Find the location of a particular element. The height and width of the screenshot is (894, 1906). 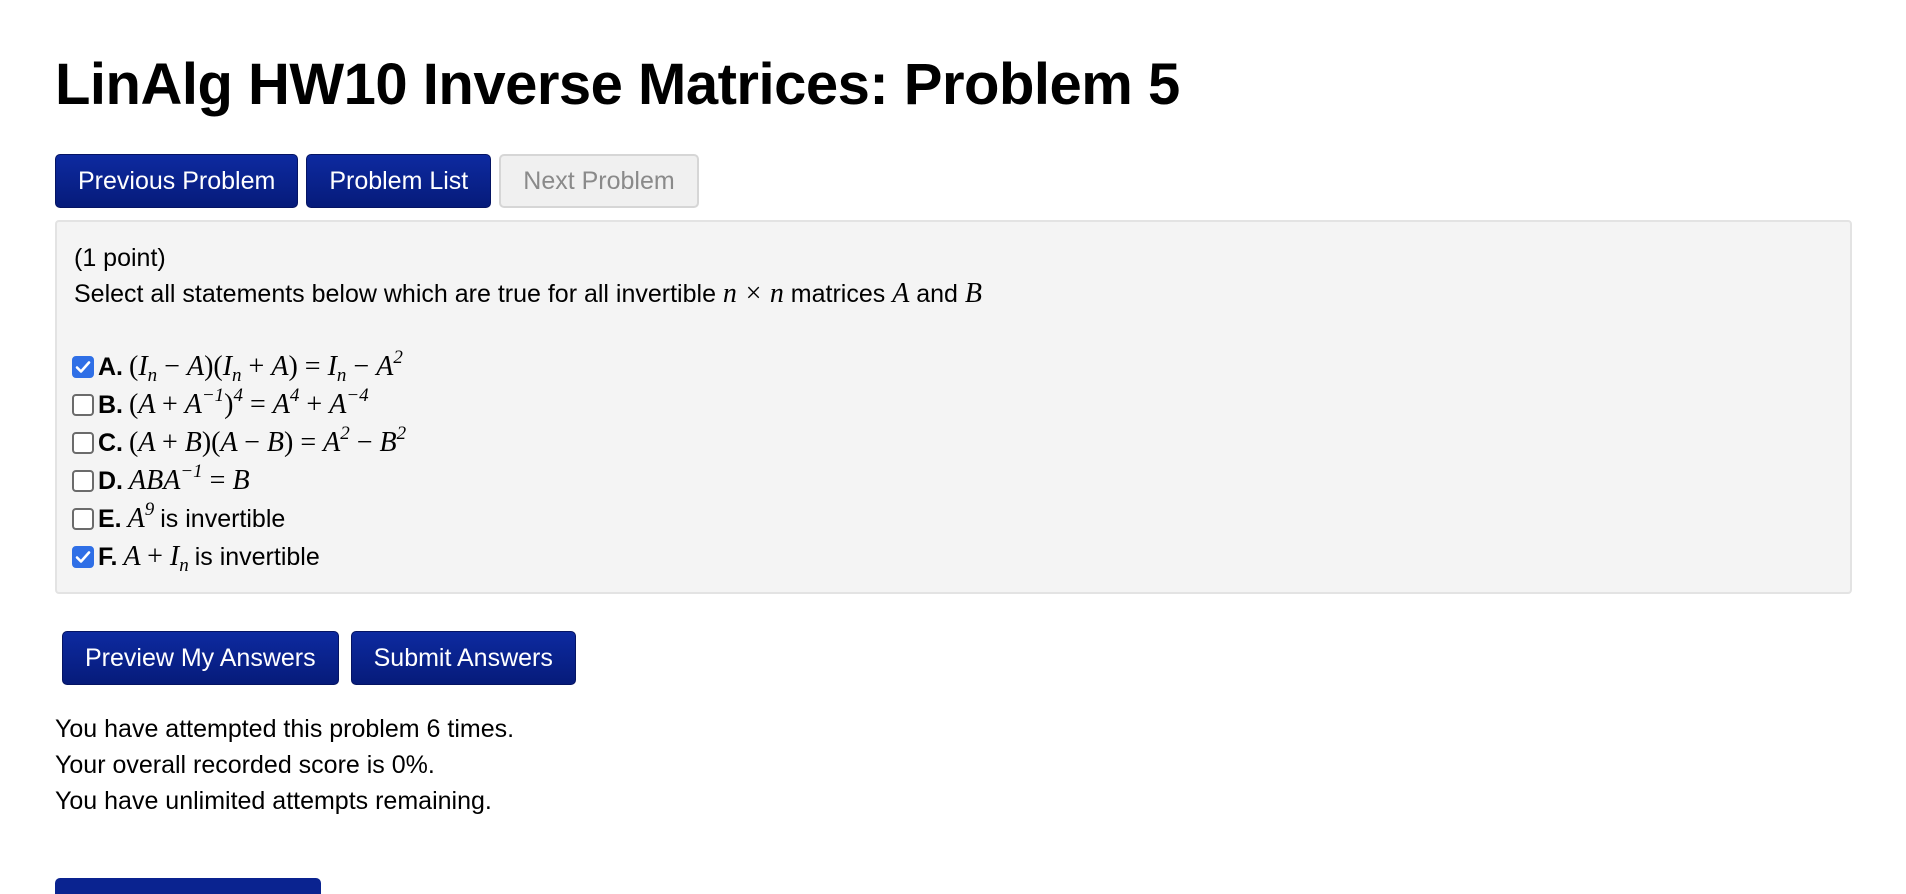

prompt-text: matrices is located at coordinates (838, 294).